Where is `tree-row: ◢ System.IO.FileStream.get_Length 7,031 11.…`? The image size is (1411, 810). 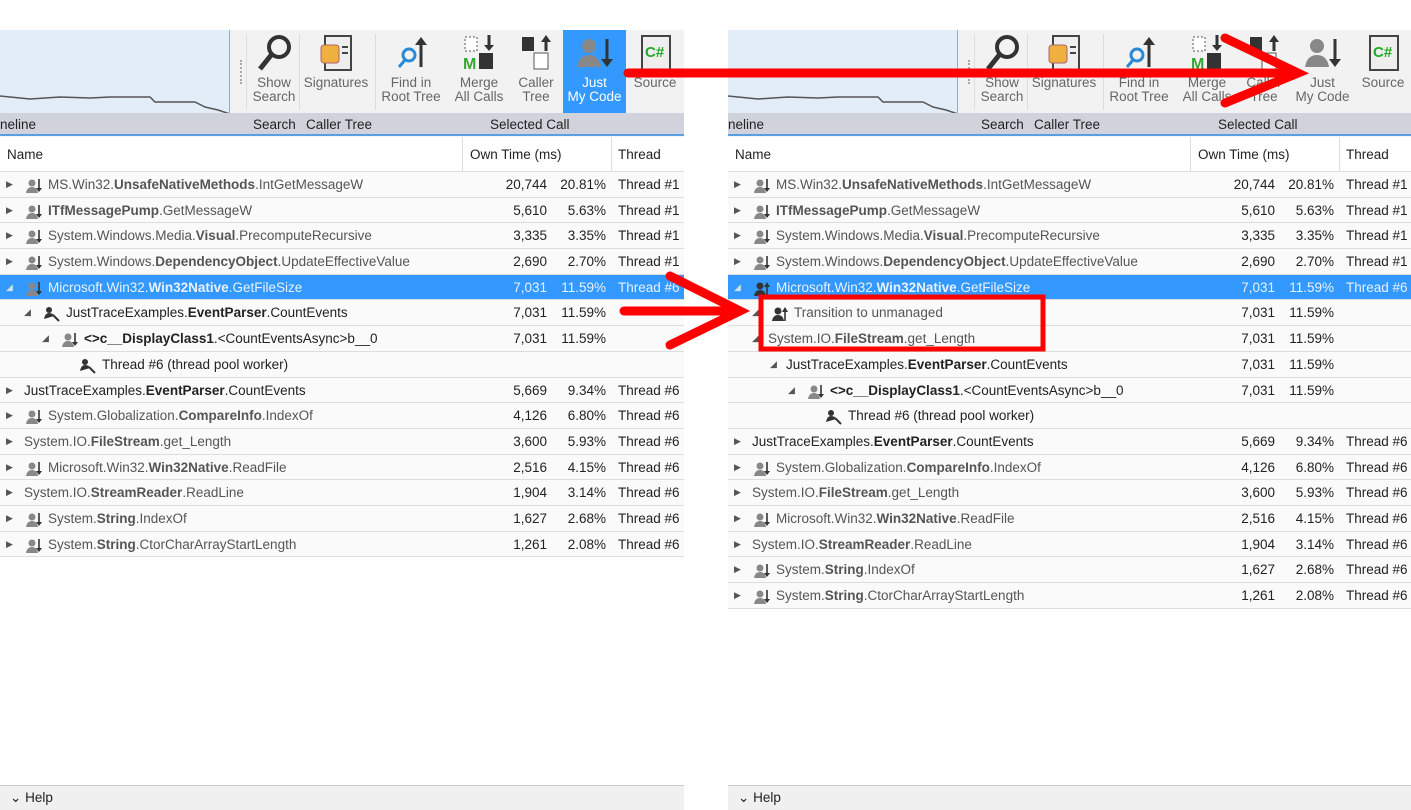
tree-row: ◢ System.IO.FileStream.get_Length 7,031 11.… is located at coordinates (1069, 339).